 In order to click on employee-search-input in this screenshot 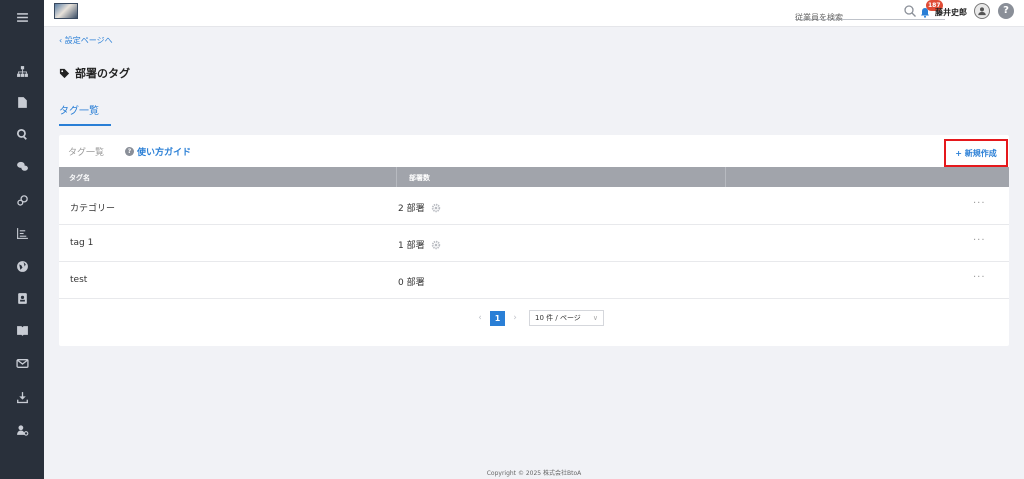, I will do `click(849, 17)`.